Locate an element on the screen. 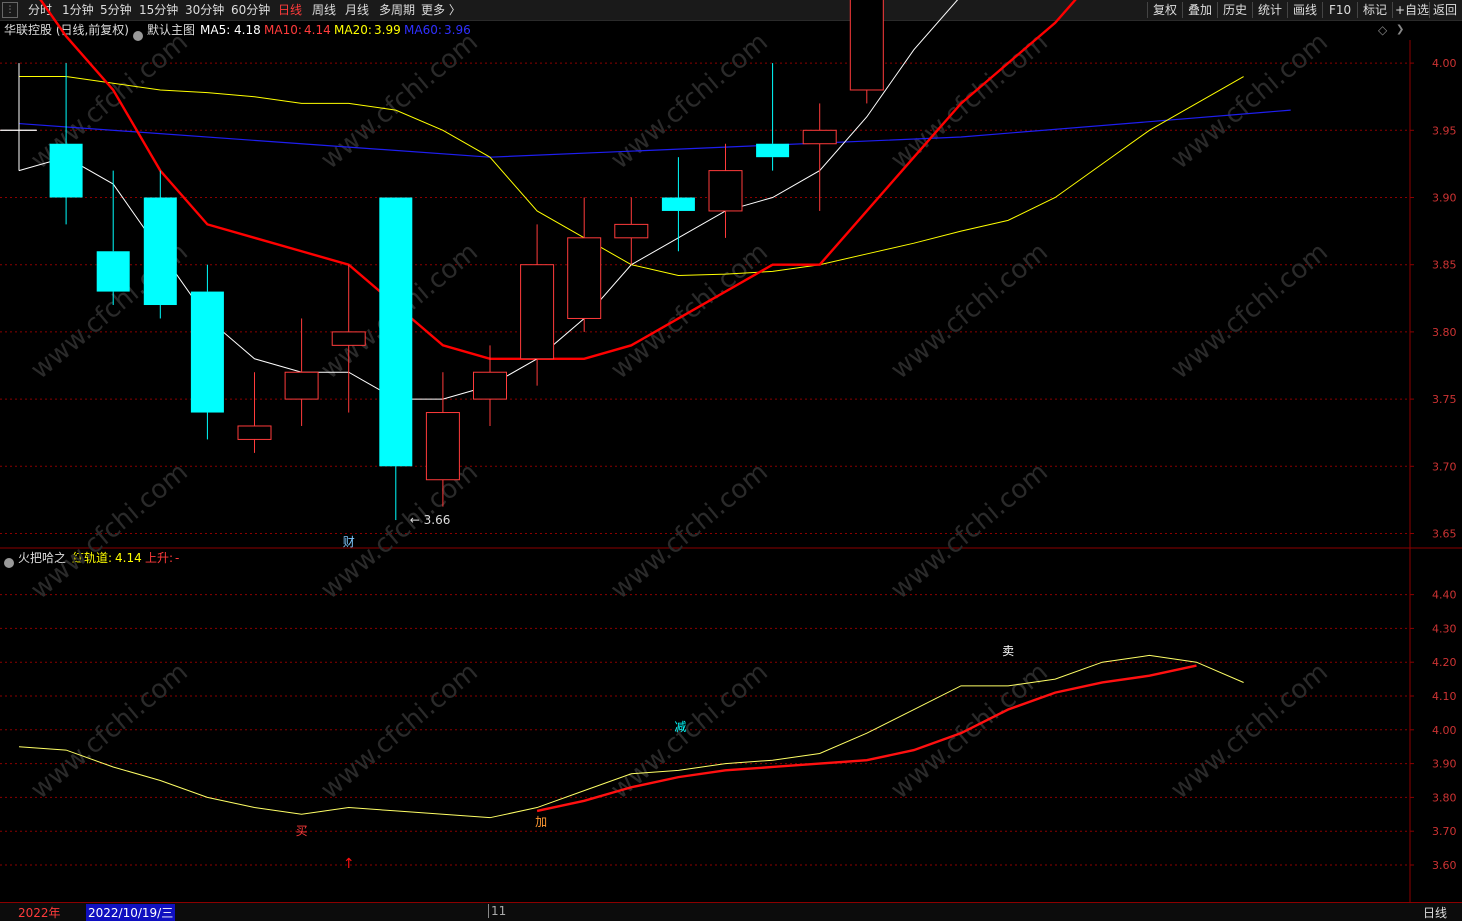 This screenshot has height=921, width=1462. diamond-icon: ◇ is located at coordinates (1382, 30).